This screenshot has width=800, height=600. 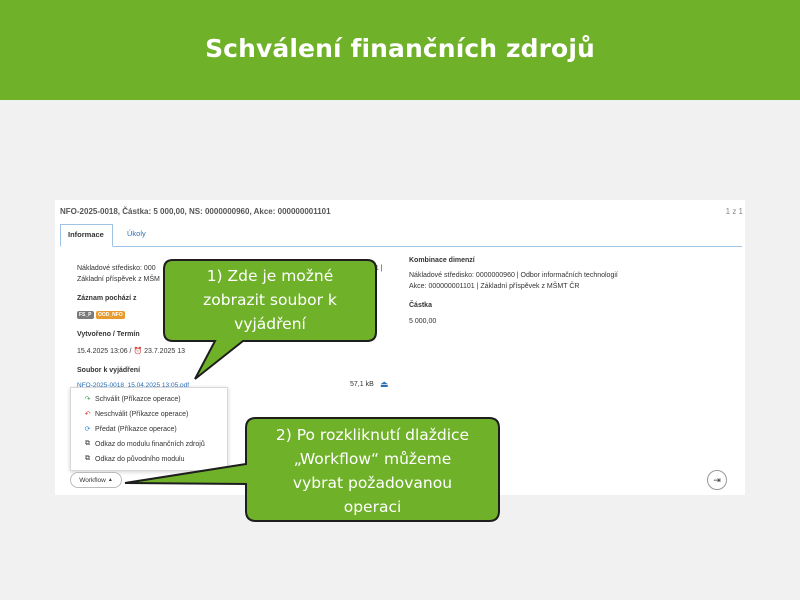 What do you see at coordinates (270, 276) in the screenshot?
I see `callout-1-line-1: 1) Zde je možné` at bounding box center [270, 276].